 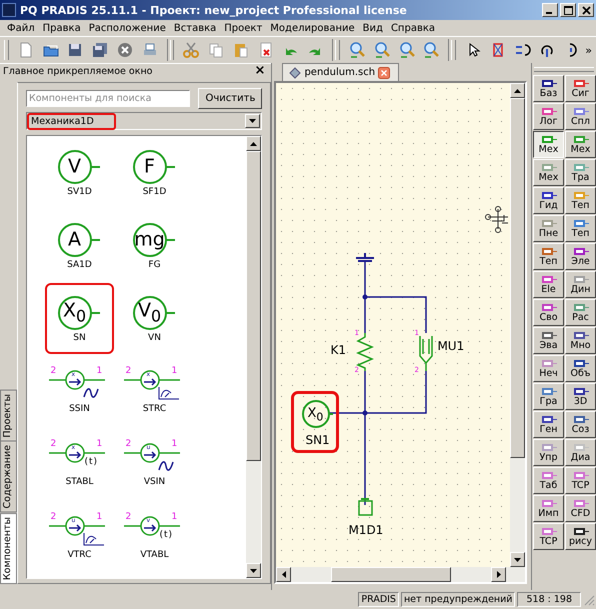 I want to click on library-button: Лог, so click(x=548, y=116).